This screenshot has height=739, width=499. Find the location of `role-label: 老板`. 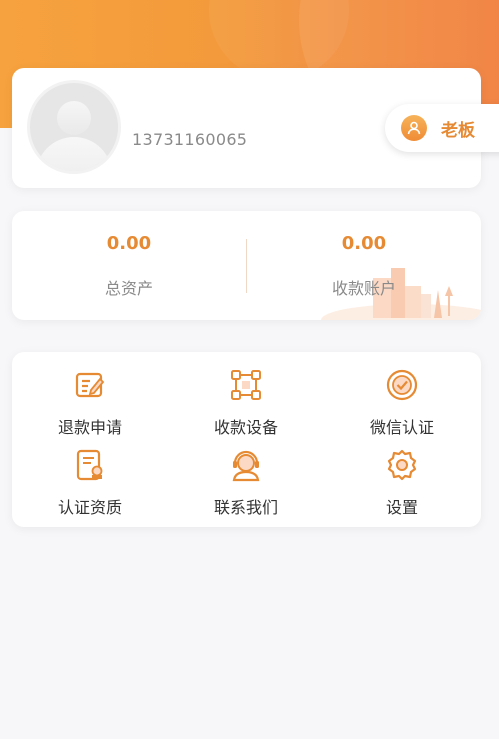

role-label: 老板 is located at coordinates (458, 130).